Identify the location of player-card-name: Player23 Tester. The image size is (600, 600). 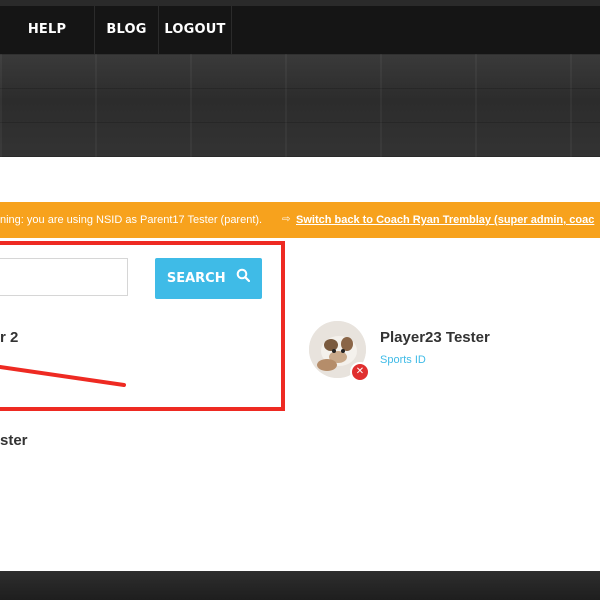
(435, 337).